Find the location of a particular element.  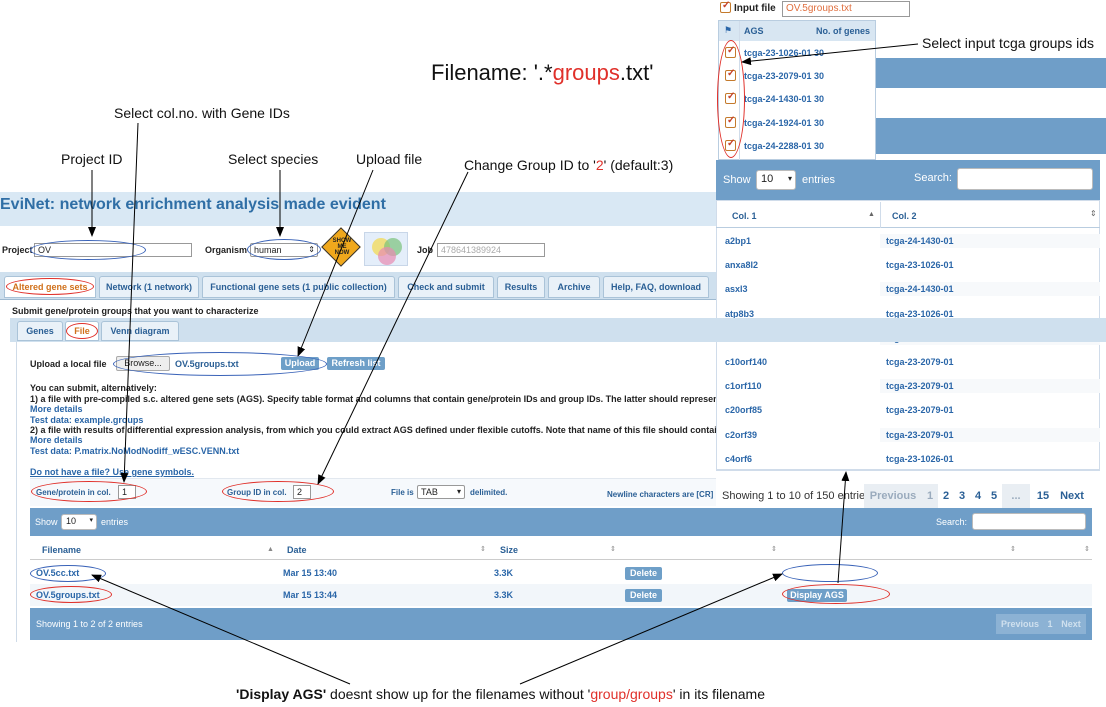

filename-regex-annotation: Filename: '.*groups.txt' is located at coordinates (542, 73).